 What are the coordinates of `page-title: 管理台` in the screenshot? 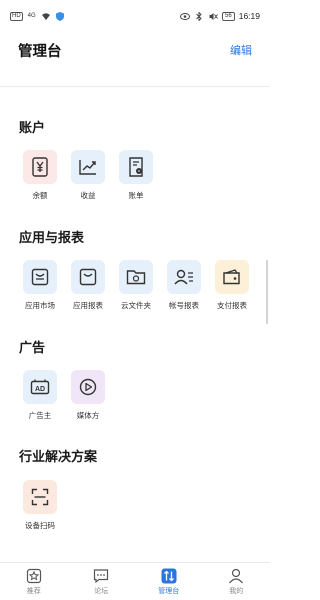 It's located at (40, 51).